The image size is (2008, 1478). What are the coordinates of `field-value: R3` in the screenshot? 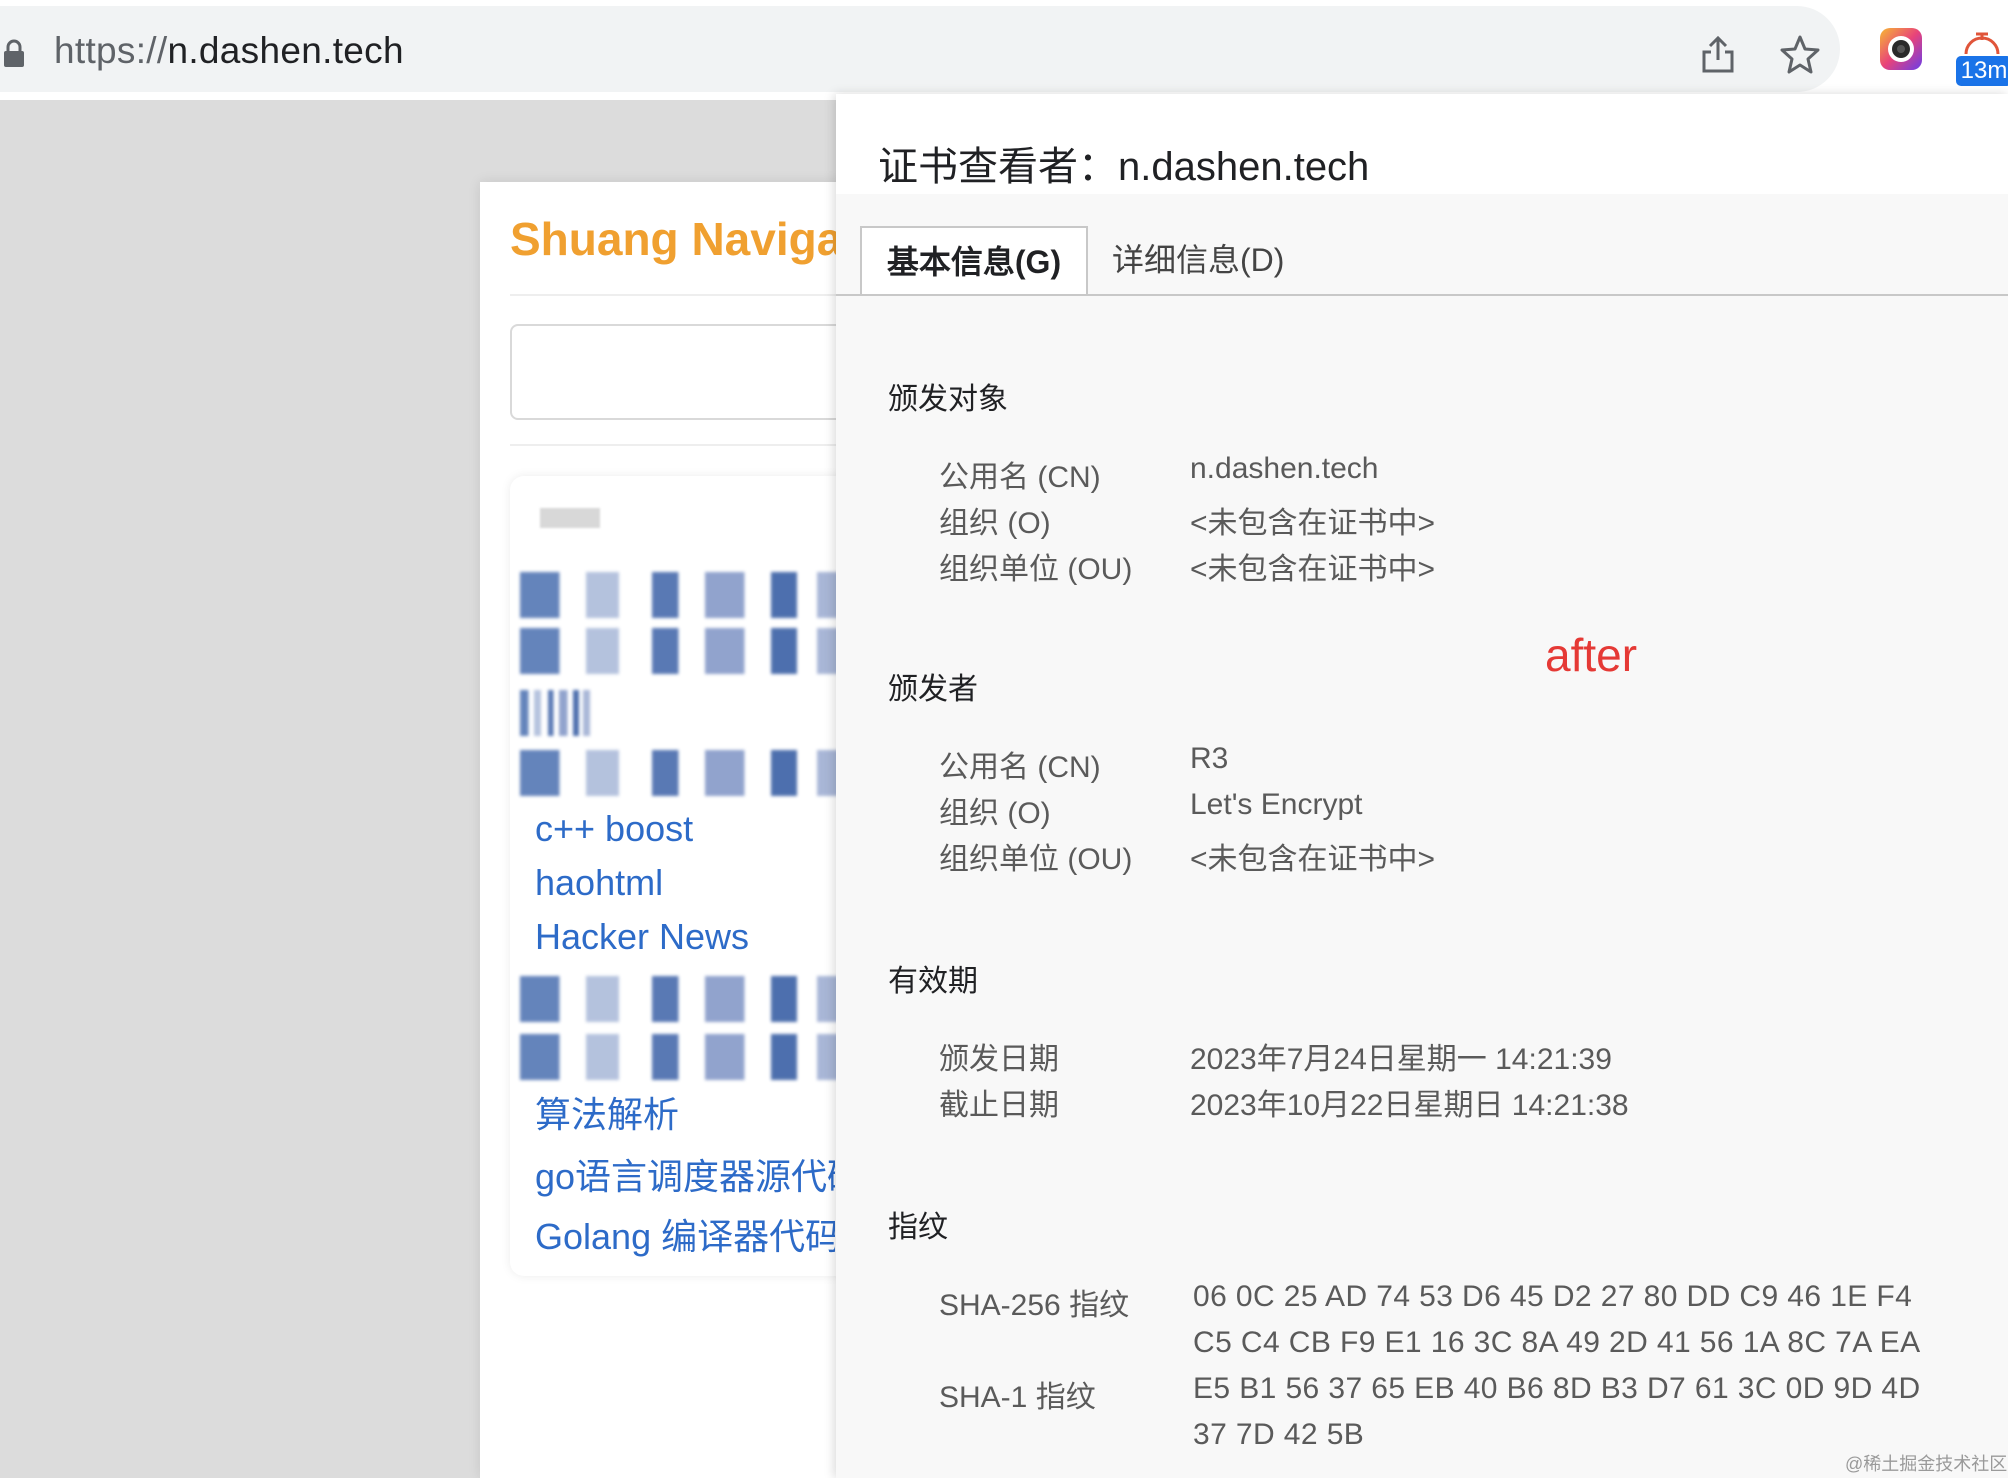 It's located at (1209, 758).